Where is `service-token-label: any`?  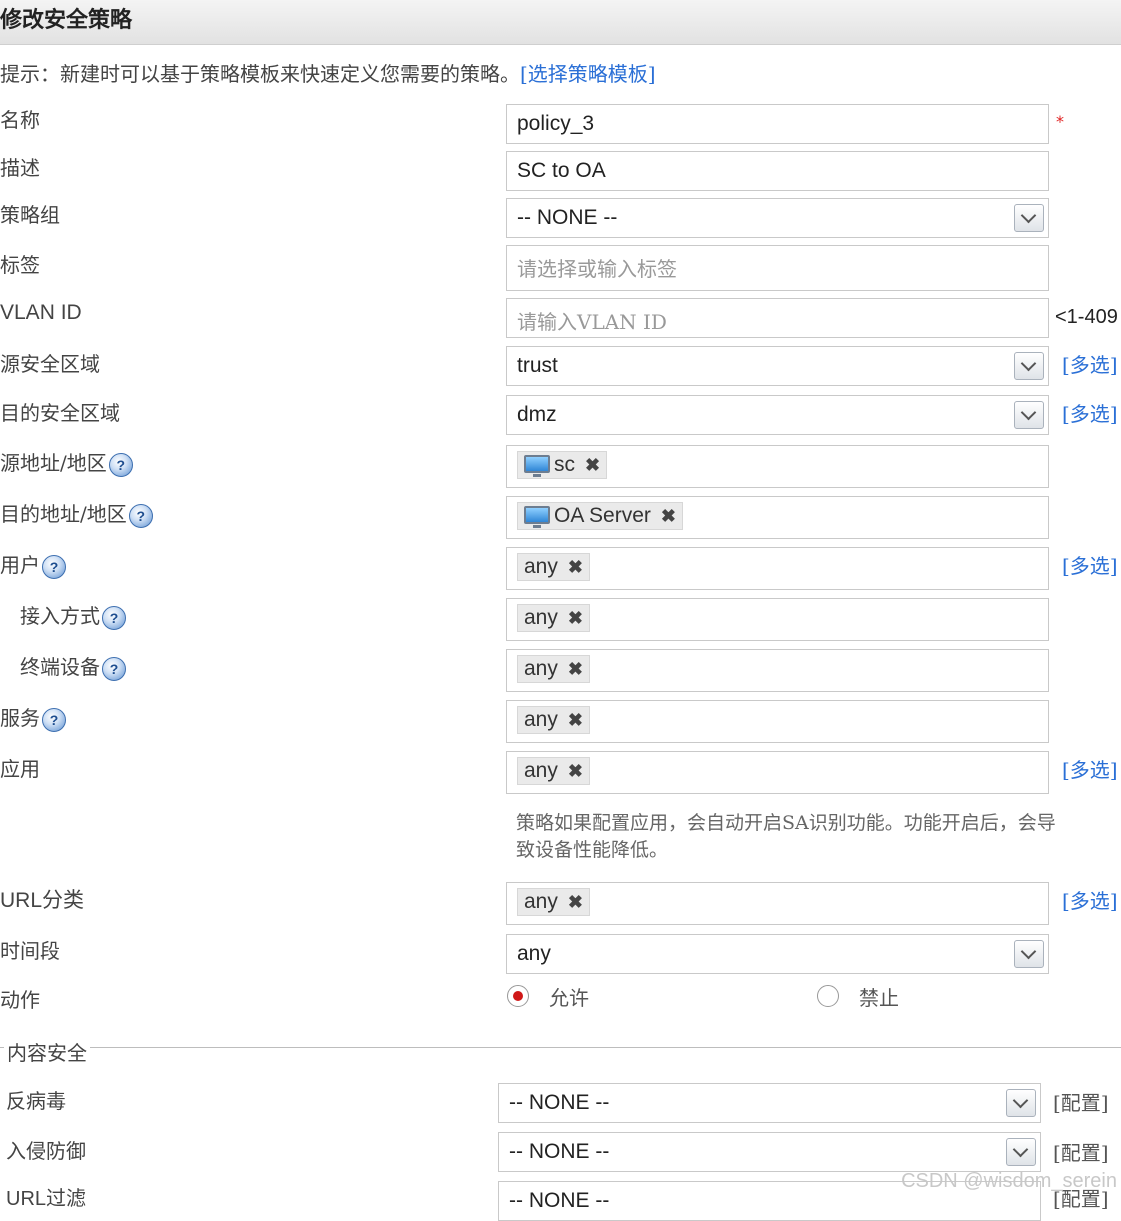
service-token-label: any is located at coordinates (541, 719).